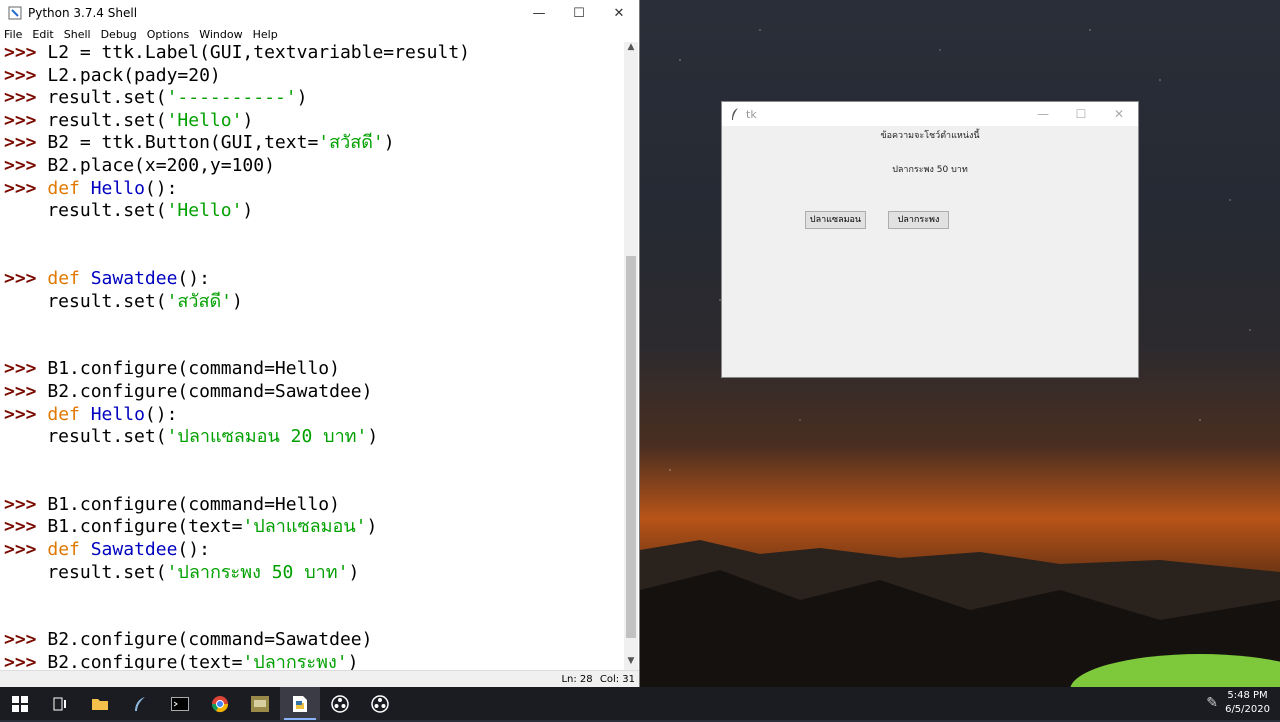 The height and width of the screenshot is (722, 1280). Describe the element at coordinates (579, 13) in the screenshot. I see `maximize-button: ☐` at that location.